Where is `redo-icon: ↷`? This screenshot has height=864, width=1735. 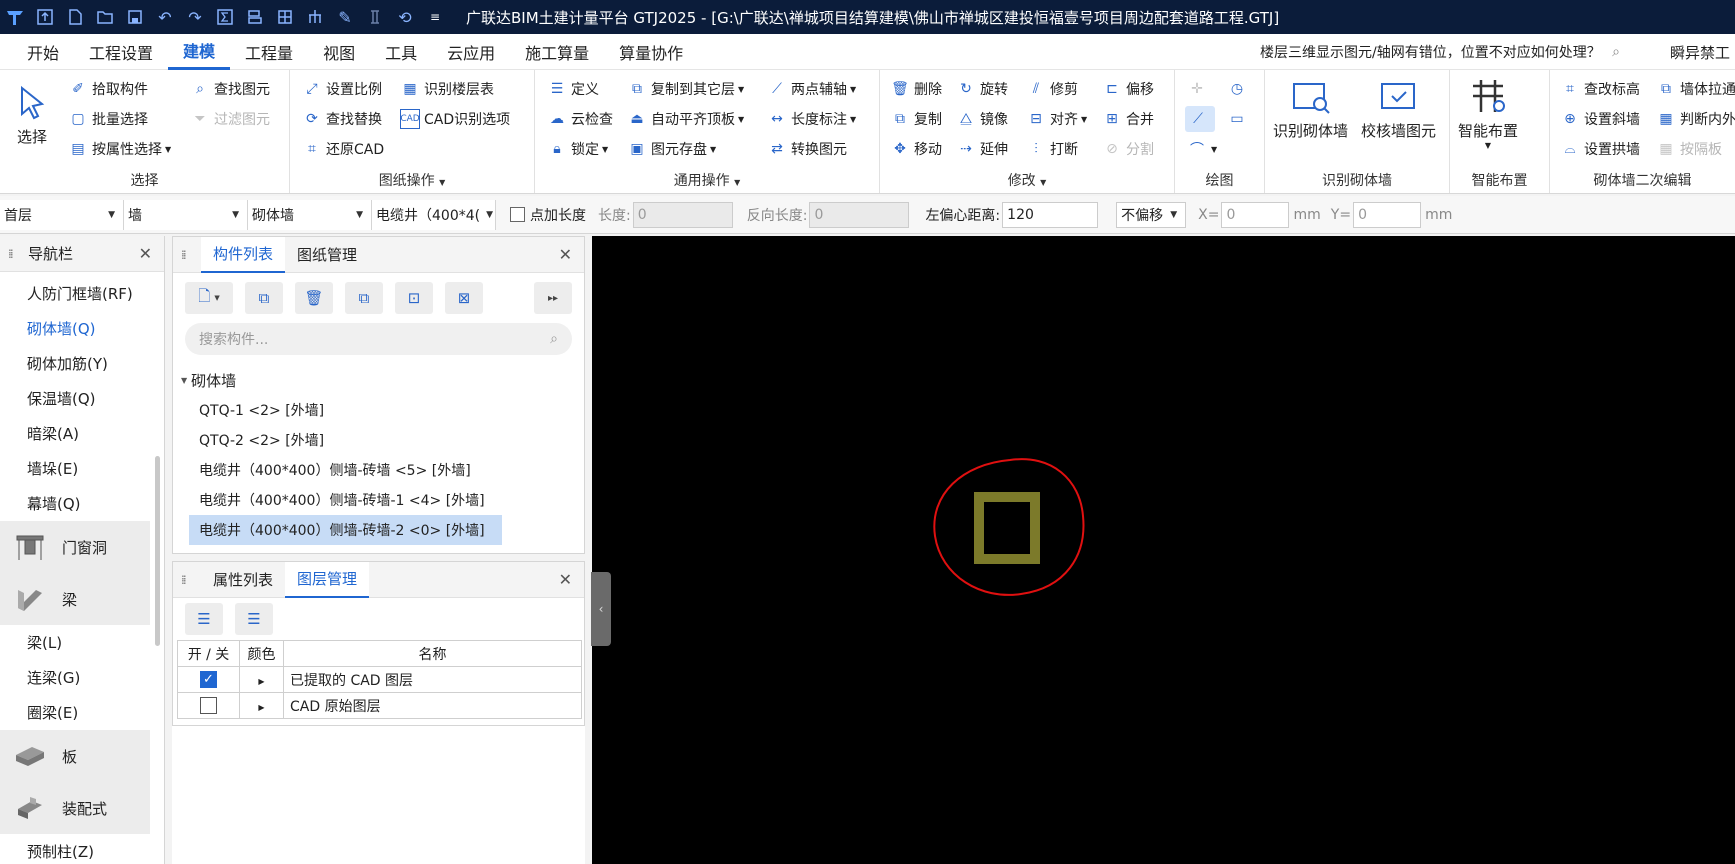 redo-icon: ↷ is located at coordinates (195, 17).